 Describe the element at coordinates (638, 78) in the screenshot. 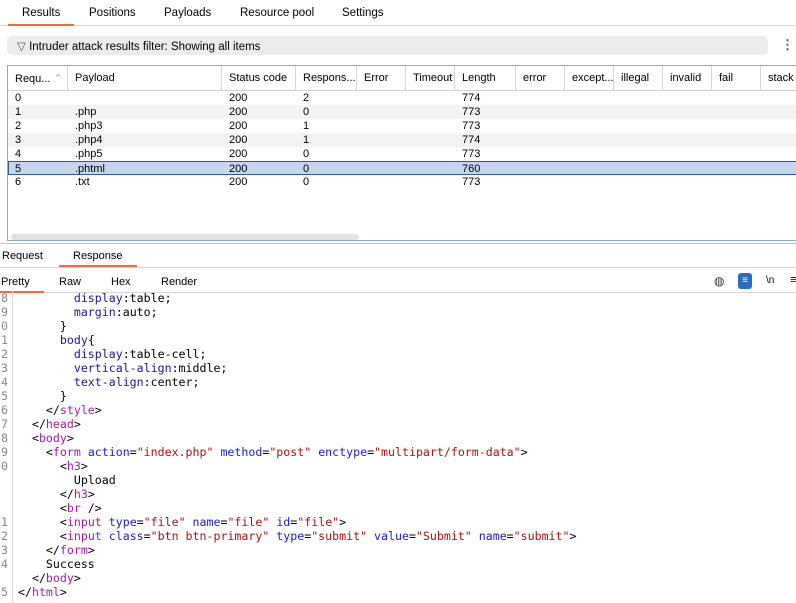

I see `column-header: illegal` at that location.